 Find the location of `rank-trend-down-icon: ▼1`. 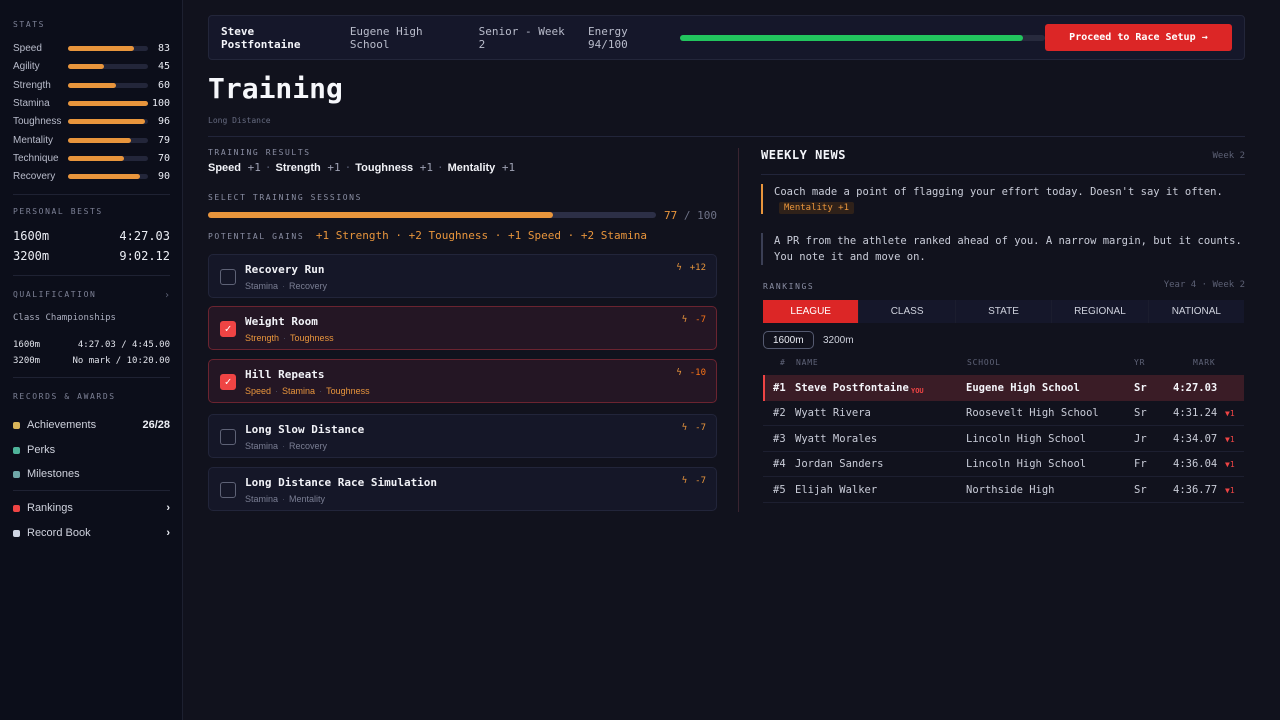

rank-trend-down-icon: ▼1 is located at coordinates (1230, 464).